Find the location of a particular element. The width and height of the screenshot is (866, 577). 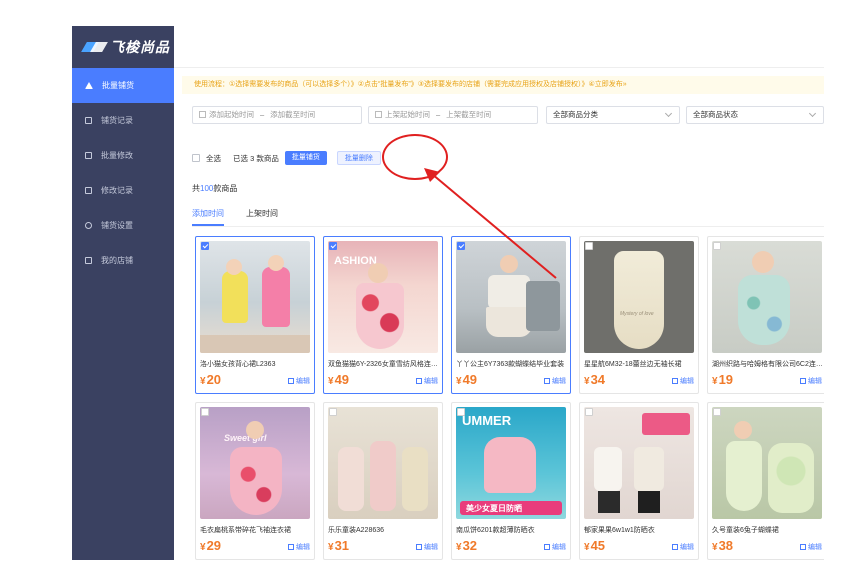

tab-shelf-time: 上架时间 is located at coordinates (262, 217).